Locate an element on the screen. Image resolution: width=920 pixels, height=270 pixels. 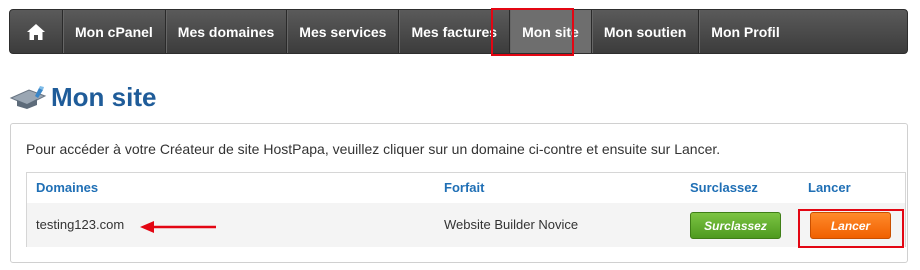
nav-item-site: Mon site is located at coordinates (551, 31).